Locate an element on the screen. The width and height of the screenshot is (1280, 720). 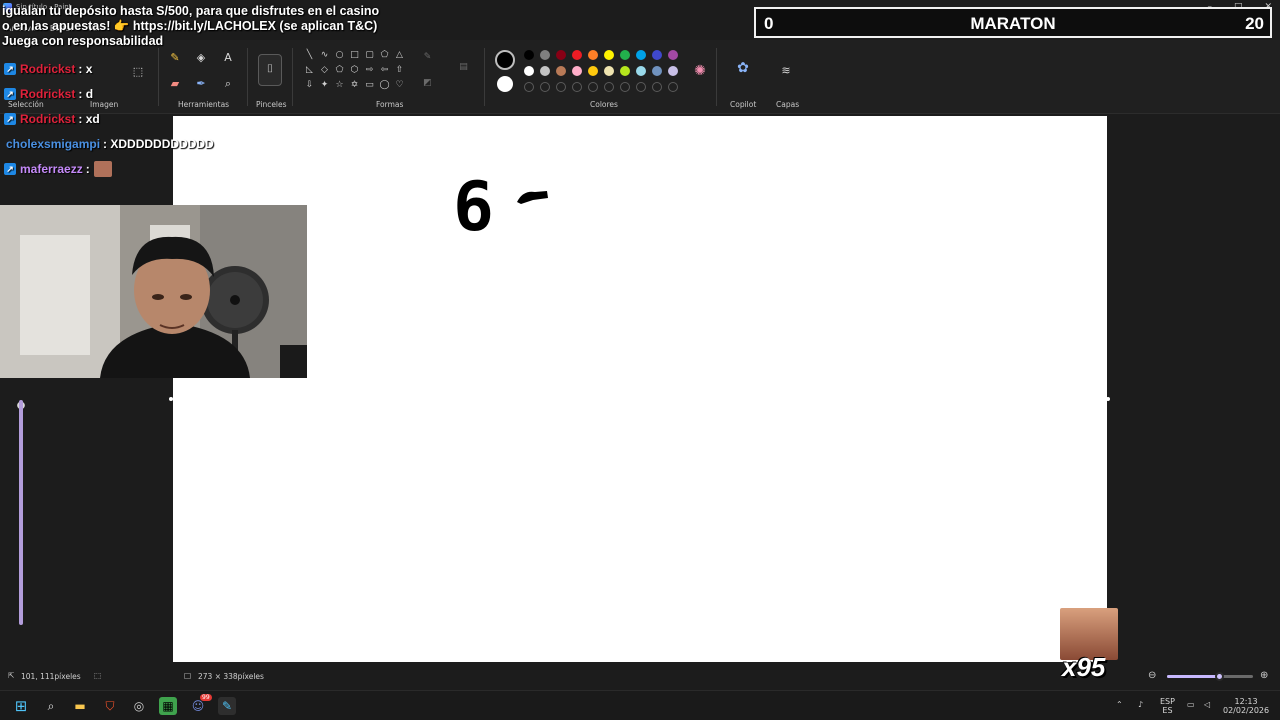
canvas-size-icon: □ is located at coordinates (188, 675).